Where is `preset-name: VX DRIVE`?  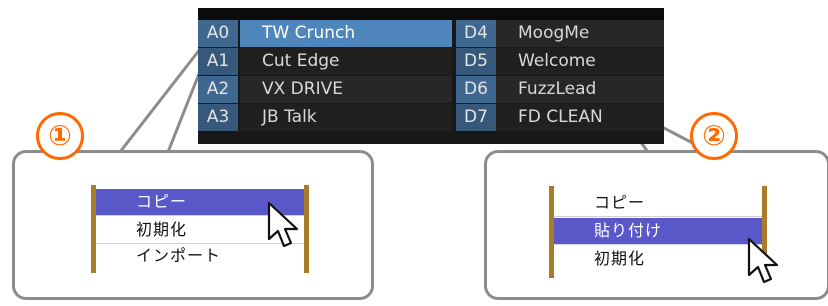
preset-name: VX DRIVE is located at coordinates (346, 89).